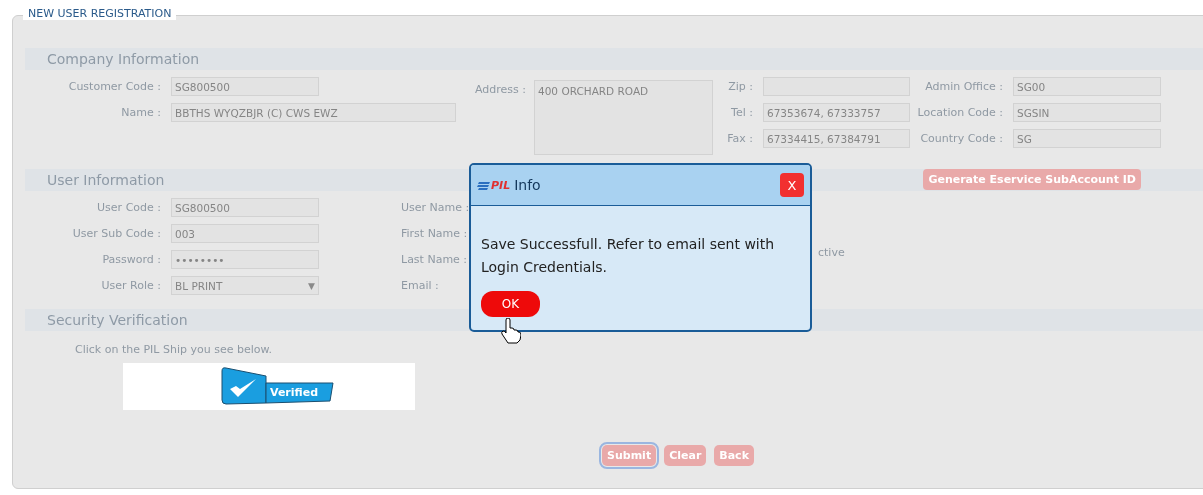  What do you see at coordinates (527, 185) in the screenshot?
I see `dialog-title: Info` at bounding box center [527, 185].